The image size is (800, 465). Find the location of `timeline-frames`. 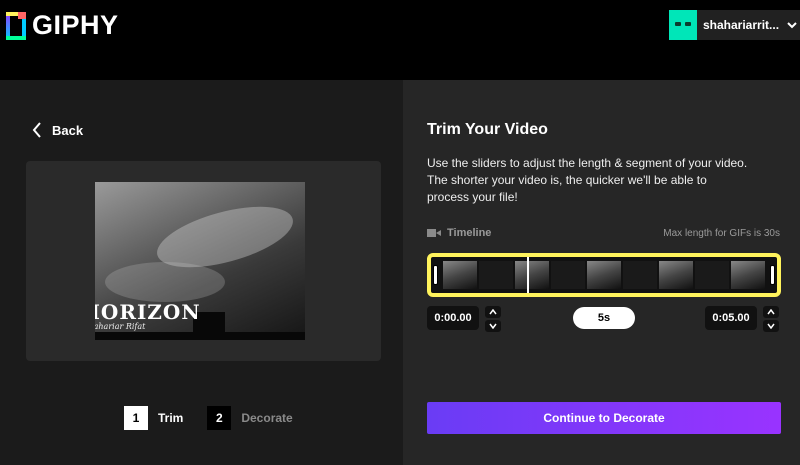

timeline-frames is located at coordinates (604, 275).